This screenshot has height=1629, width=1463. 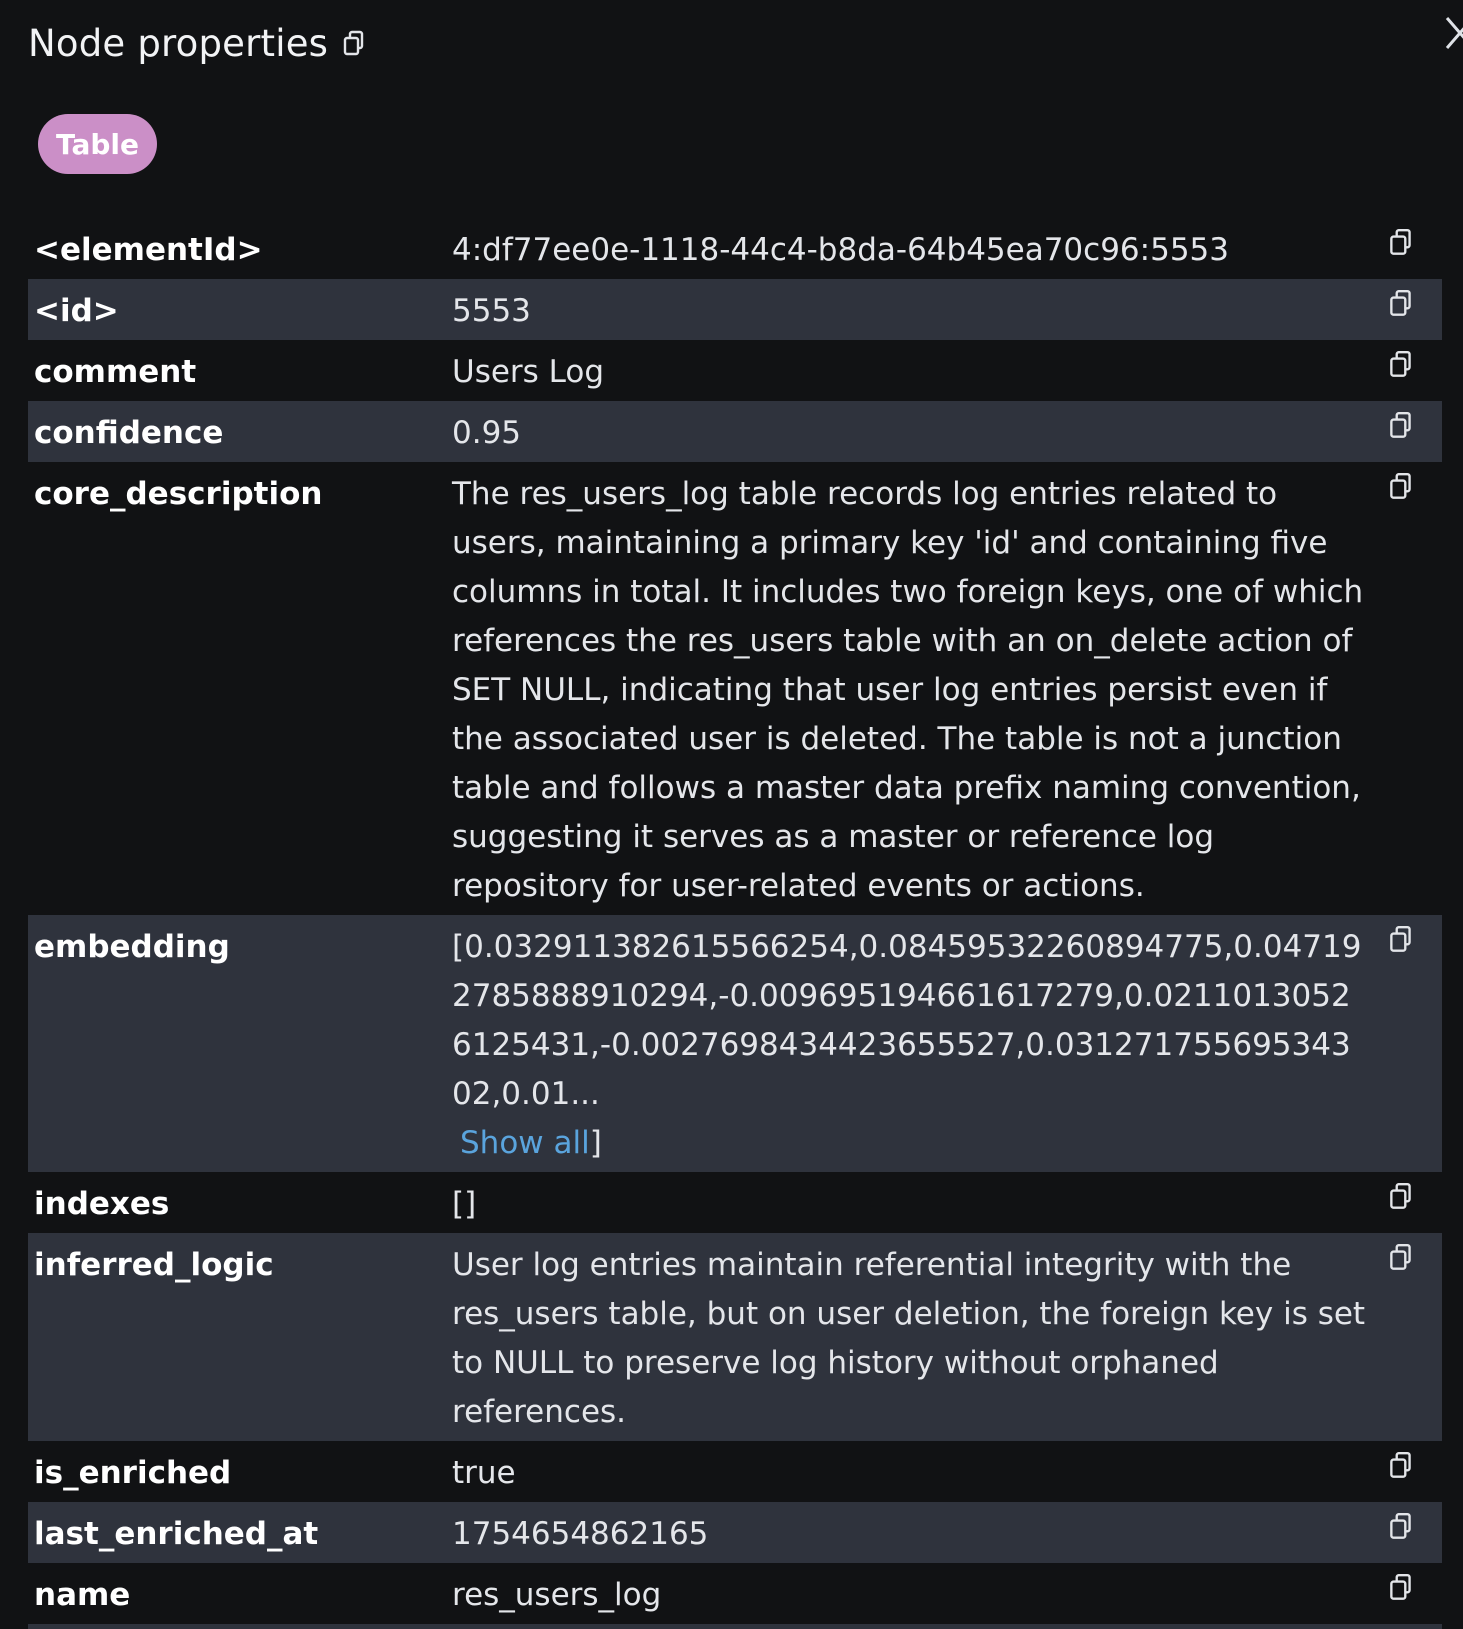 What do you see at coordinates (133, 1473) in the screenshot?
I see `property-key: is_enriched` at bounding box center [133, 1473].